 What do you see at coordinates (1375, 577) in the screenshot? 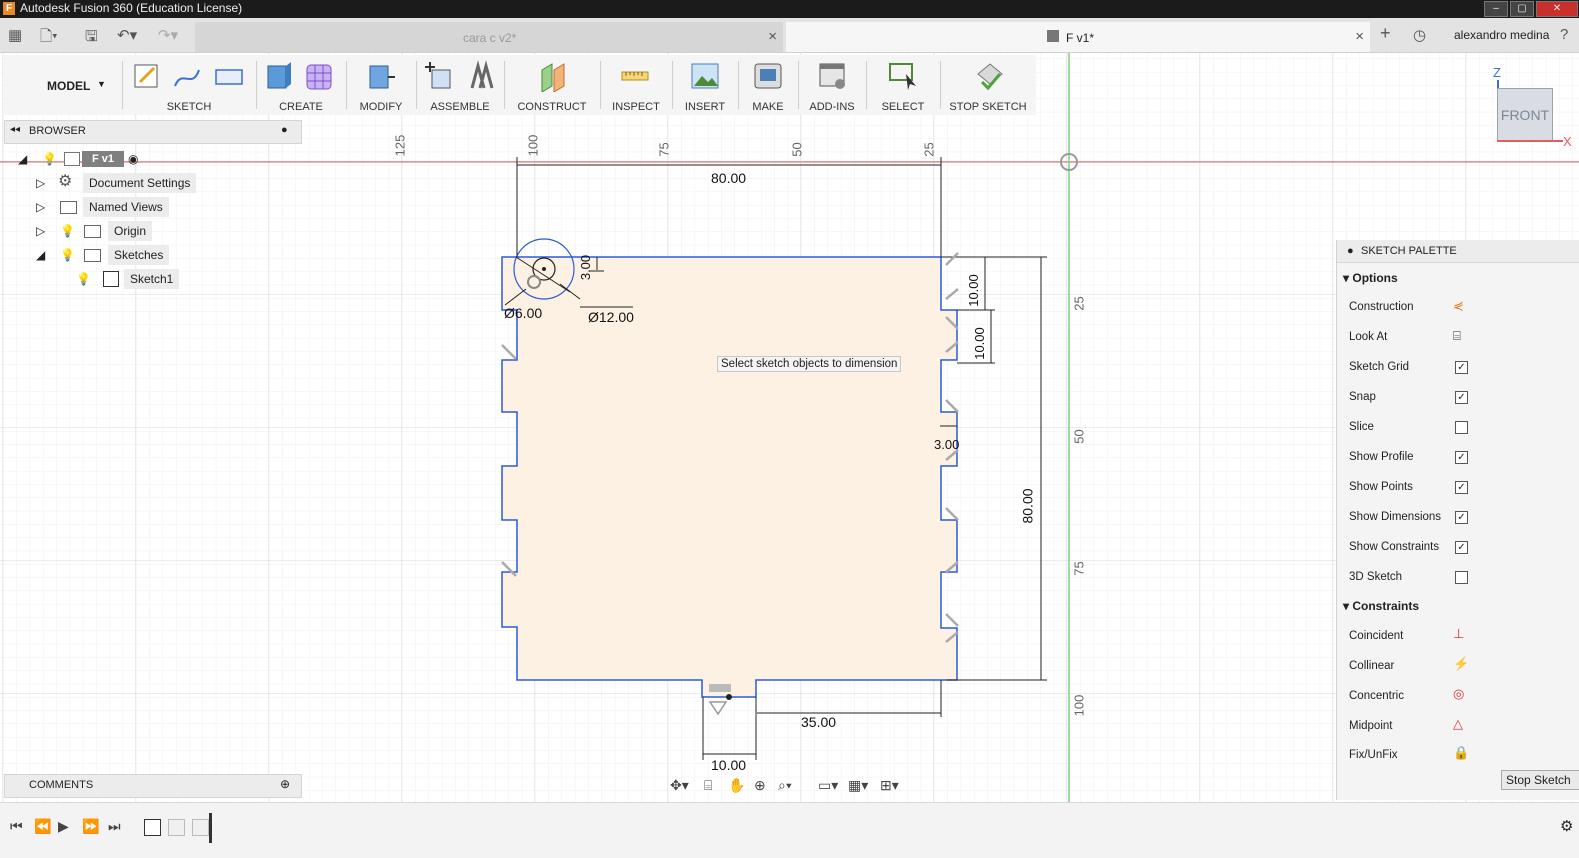
I see `option-3d-sketch: 3D Sketch` at bounding box center [1375, 577].